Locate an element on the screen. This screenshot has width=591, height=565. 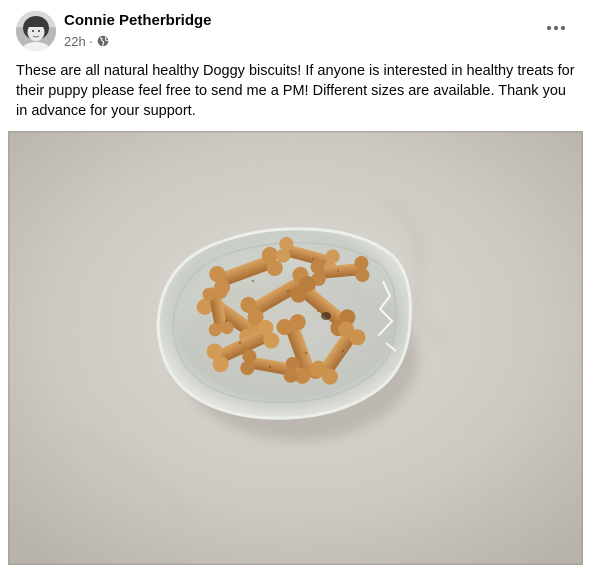
globe-icon is located at coordinates (103, 41).